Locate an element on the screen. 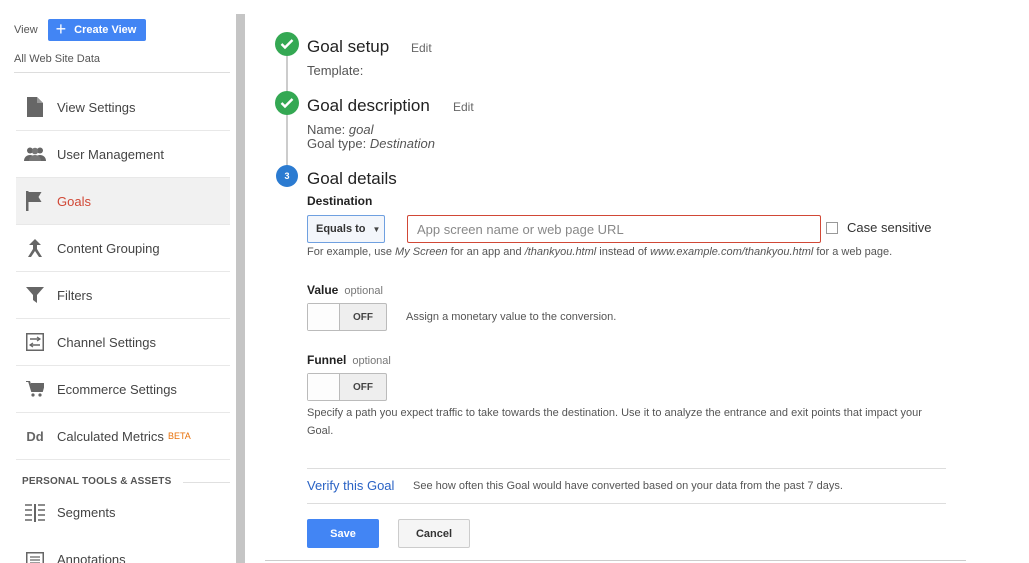  sidebar-item-annotations: Annotations is located at coordinates (123, 549).